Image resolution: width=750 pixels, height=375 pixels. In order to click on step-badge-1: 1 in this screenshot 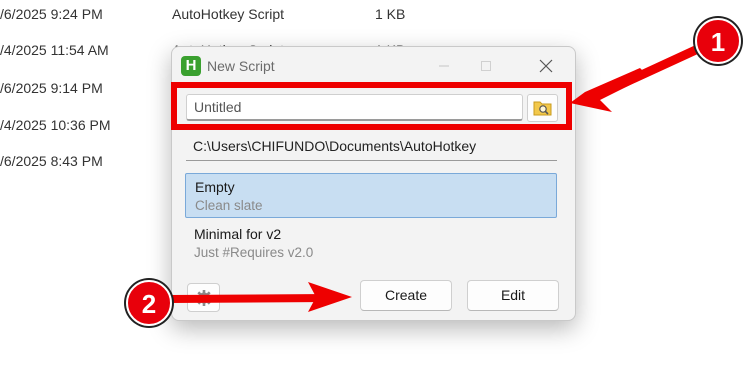, I will do `click(718, 41)`.